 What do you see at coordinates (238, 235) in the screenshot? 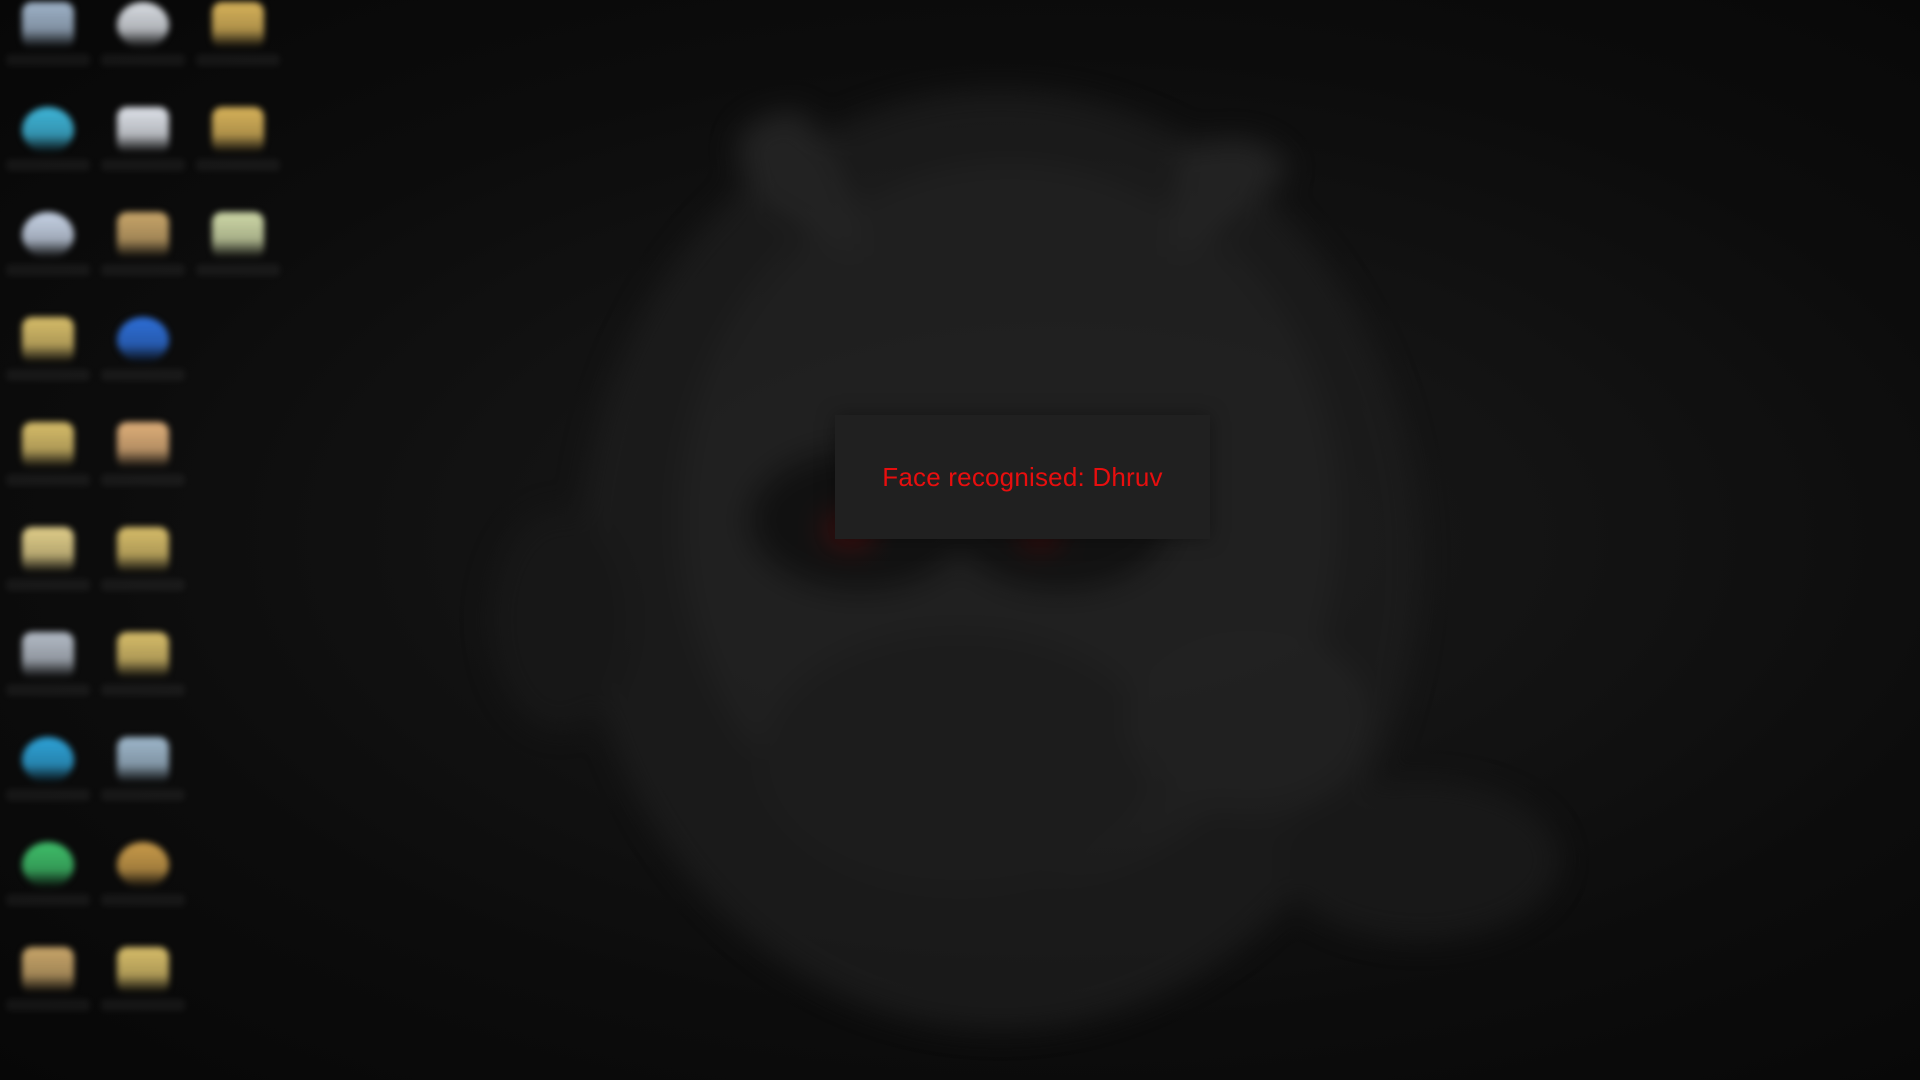
I see `image-icon` at bounding box center [238, 235].